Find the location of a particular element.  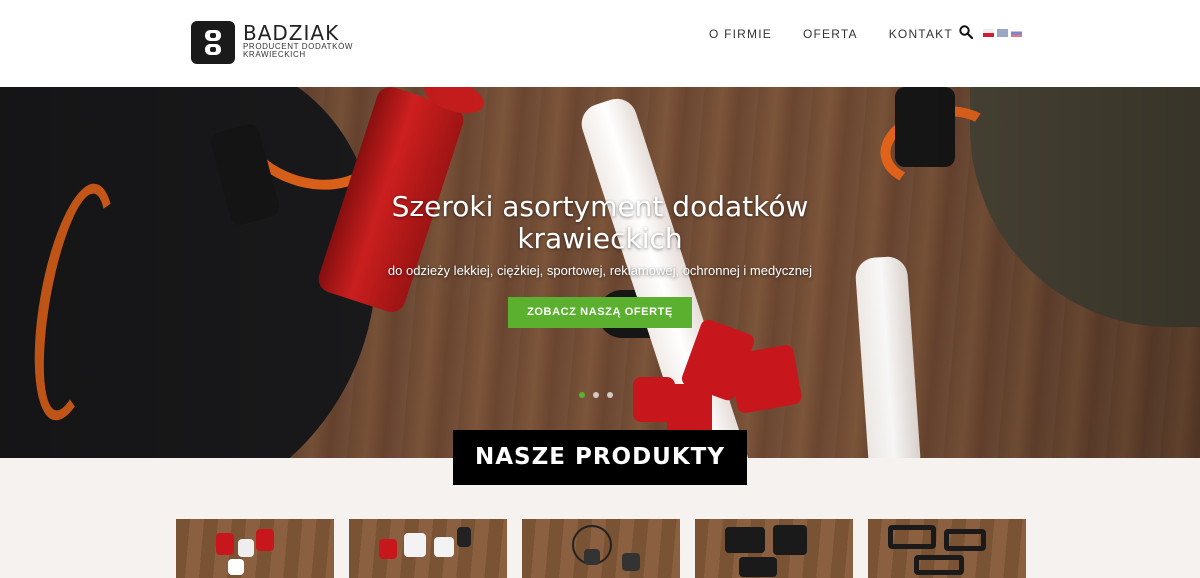

product-thumb-sliders is located at coordinates (947, 548).